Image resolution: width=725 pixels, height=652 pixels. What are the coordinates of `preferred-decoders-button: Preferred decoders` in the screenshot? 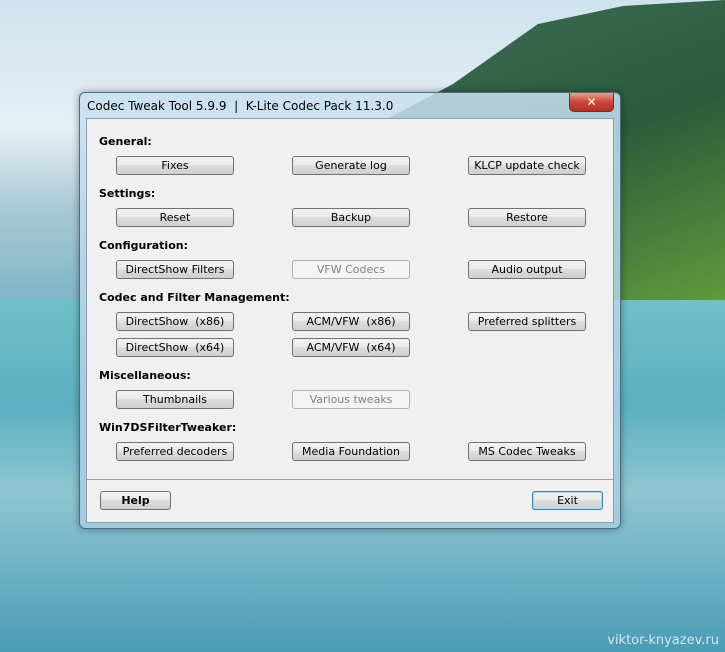 It's located at (175, 451).